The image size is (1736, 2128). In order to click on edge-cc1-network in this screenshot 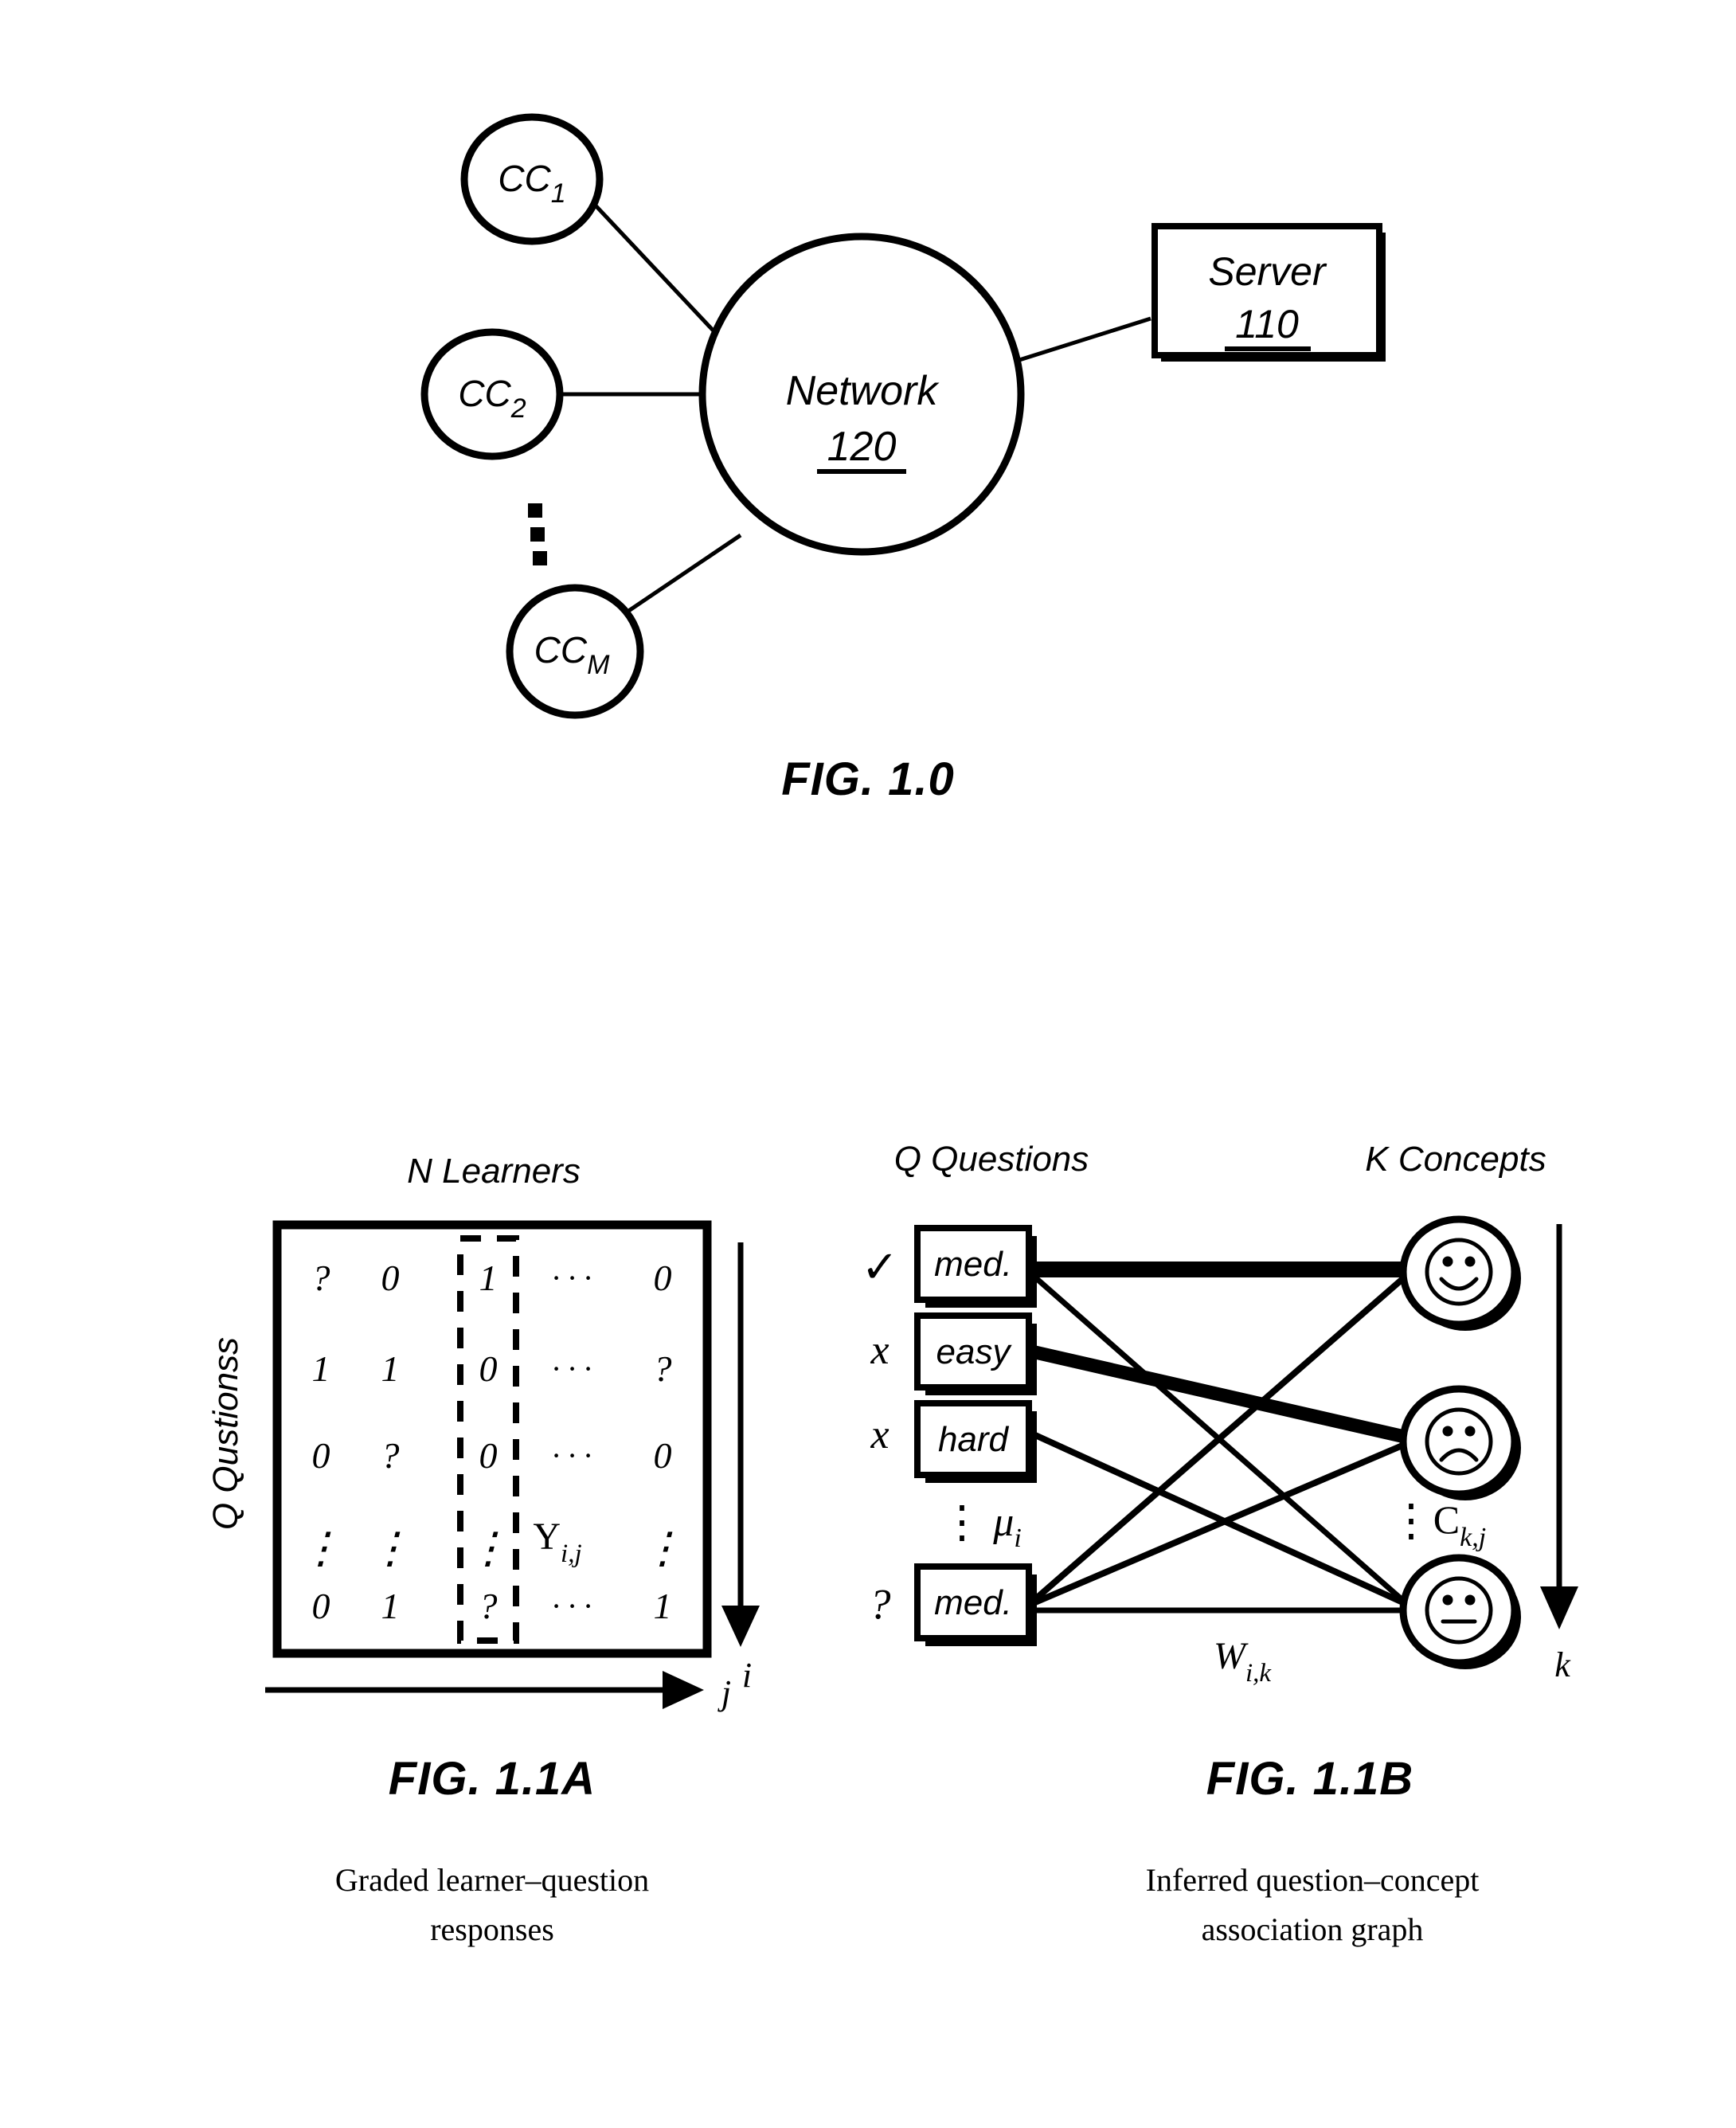, I will do `click(657, 270)`.